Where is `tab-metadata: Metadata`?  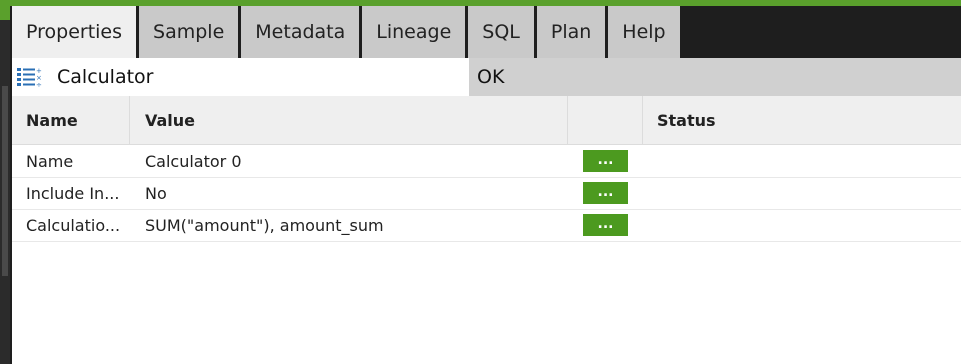
tab-metadata: Metadata is located at coordinates (300, 32).